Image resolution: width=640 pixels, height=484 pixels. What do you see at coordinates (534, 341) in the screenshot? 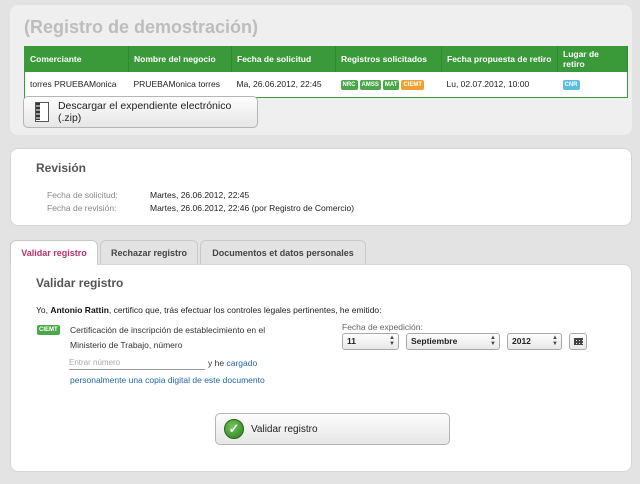
I see `year-select: 2012 ▲ ▼` at bounding box center [534, 341].